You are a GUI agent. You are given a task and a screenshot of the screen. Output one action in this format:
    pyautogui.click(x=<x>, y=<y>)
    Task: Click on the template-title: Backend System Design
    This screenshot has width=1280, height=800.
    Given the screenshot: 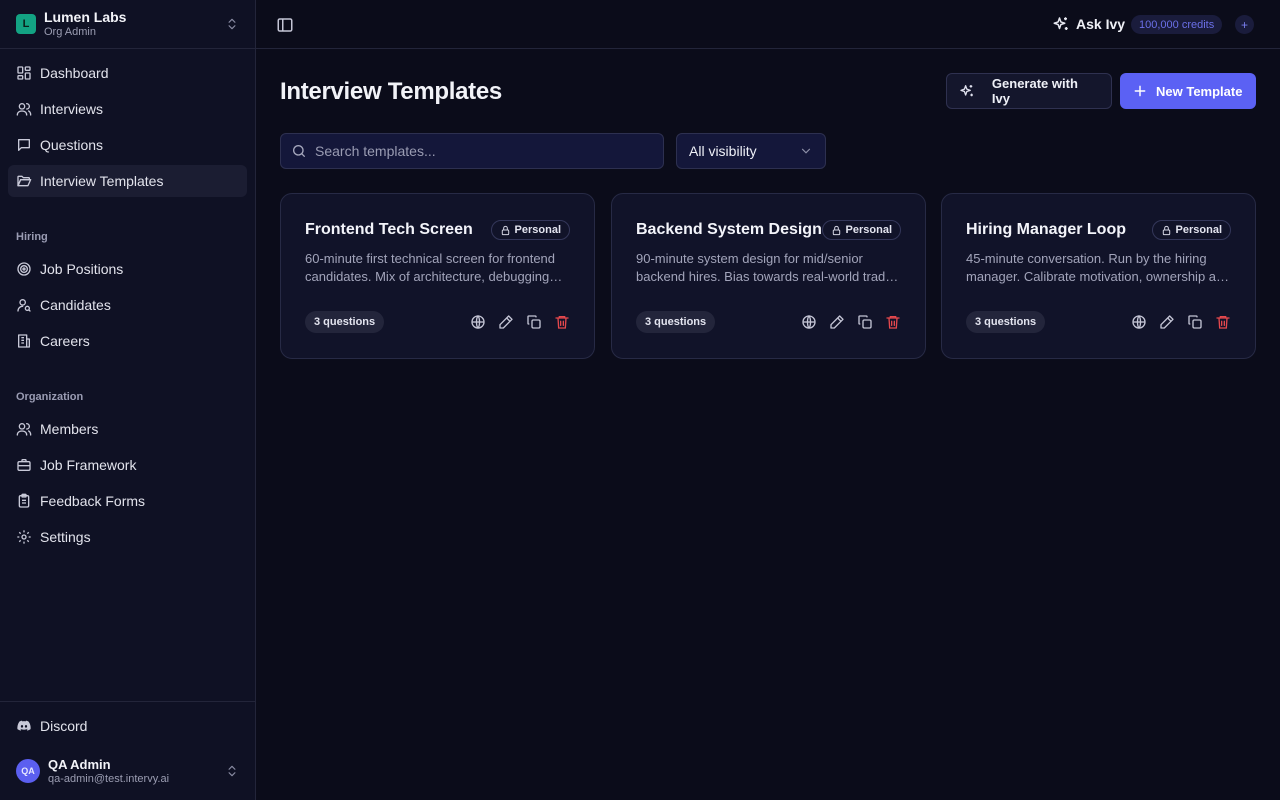 What is the action you would take?
    pyautogui.click(x=729, y=229)
    